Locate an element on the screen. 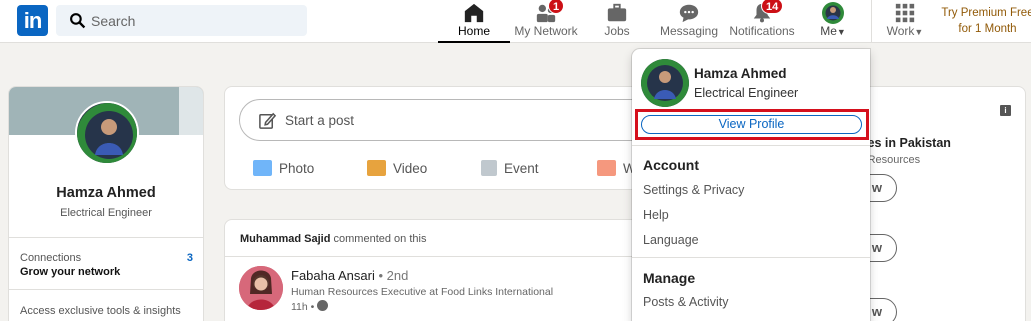 This screenshot has width=1031, height=321. nav-jobs: Jobs is located at coordinates (617, 21).